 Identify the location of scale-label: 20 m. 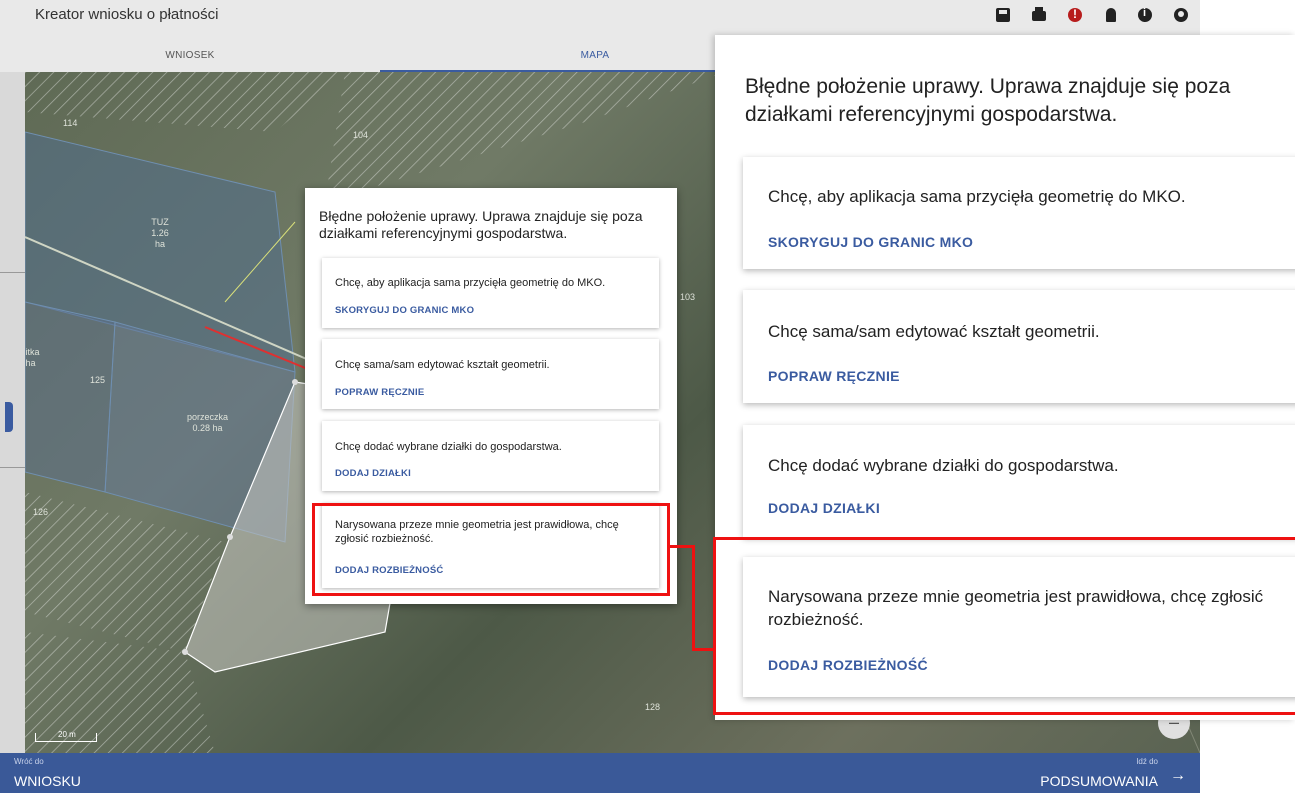
(67, 734).